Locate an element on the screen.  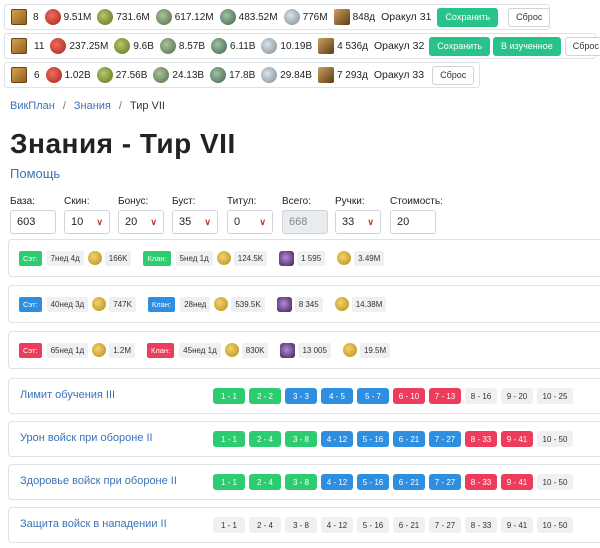
skin-select: 10 ∨ is located at coordinates (87, 222).